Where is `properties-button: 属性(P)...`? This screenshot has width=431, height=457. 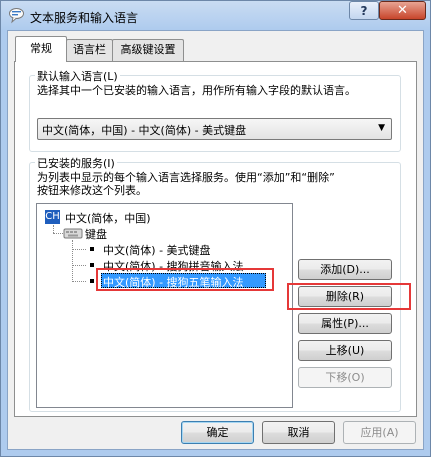
properties-button: 属性(P)... is located at coordinates (345, 323).